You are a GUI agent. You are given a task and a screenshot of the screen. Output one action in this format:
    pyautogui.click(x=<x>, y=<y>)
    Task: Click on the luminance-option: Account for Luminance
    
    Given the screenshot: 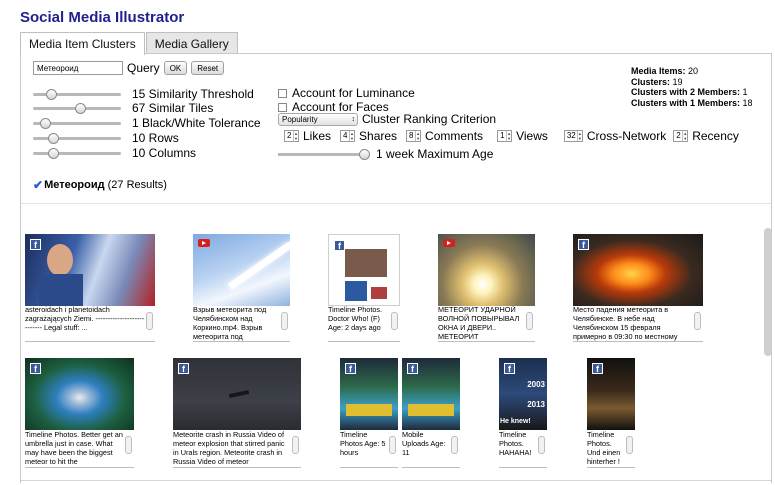 What is the action you would take?
    pyautogui.click(x=346, y=93)
    